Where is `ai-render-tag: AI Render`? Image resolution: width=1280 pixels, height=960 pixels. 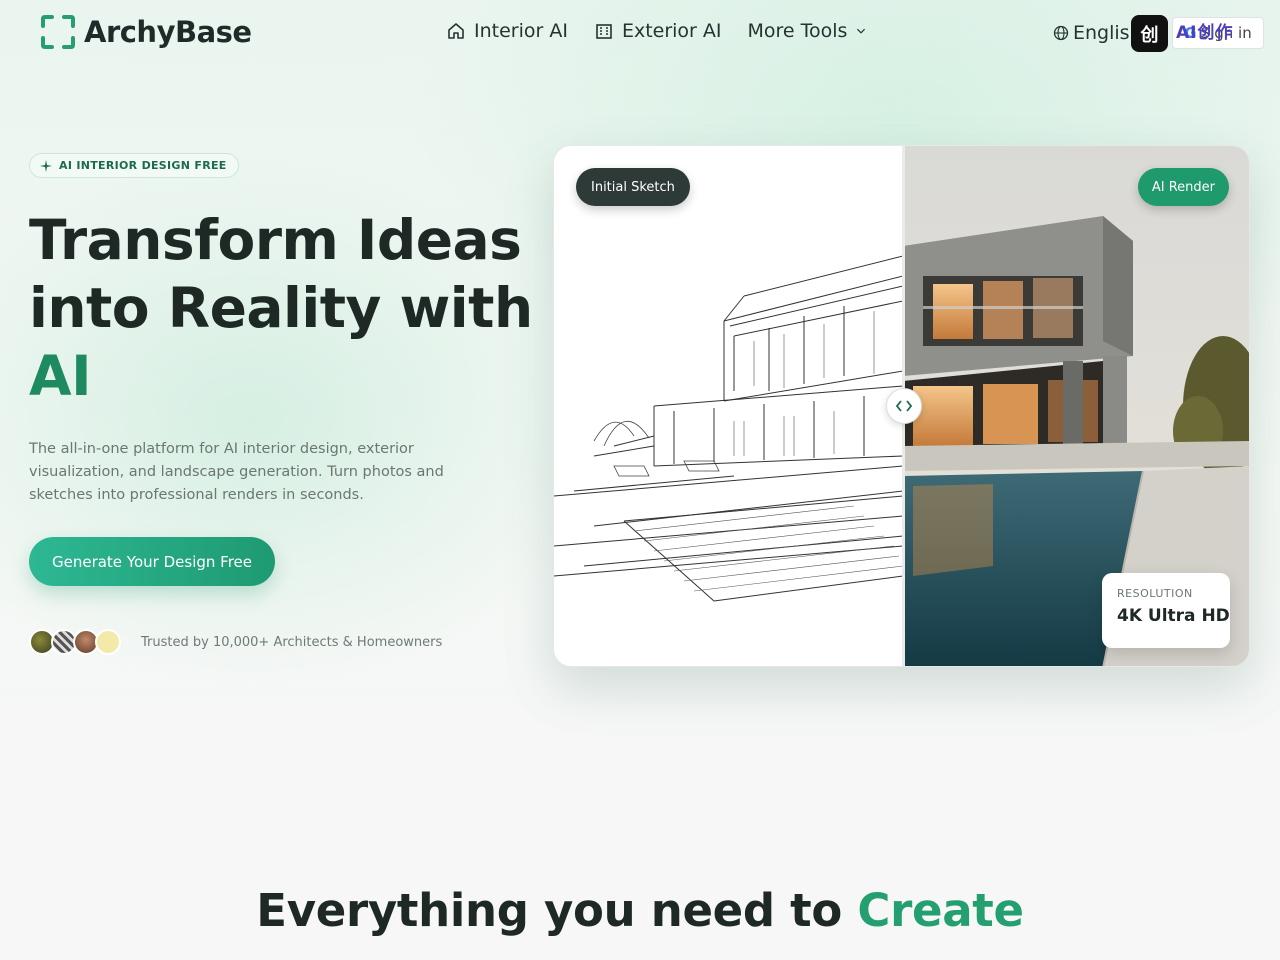
ai-render-tag: AI Render is located at coordinates (1183, 187).